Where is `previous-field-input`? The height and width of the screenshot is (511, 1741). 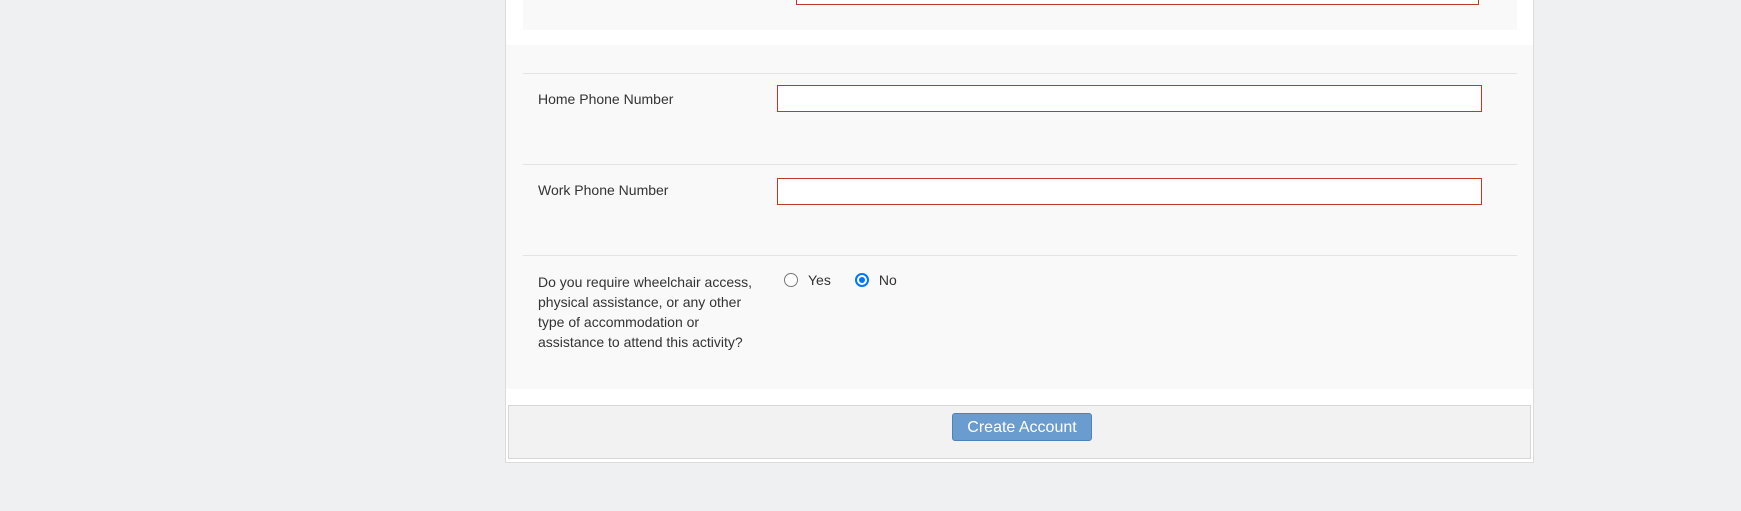
previous-field-input is located at coordinates (1137, 2).